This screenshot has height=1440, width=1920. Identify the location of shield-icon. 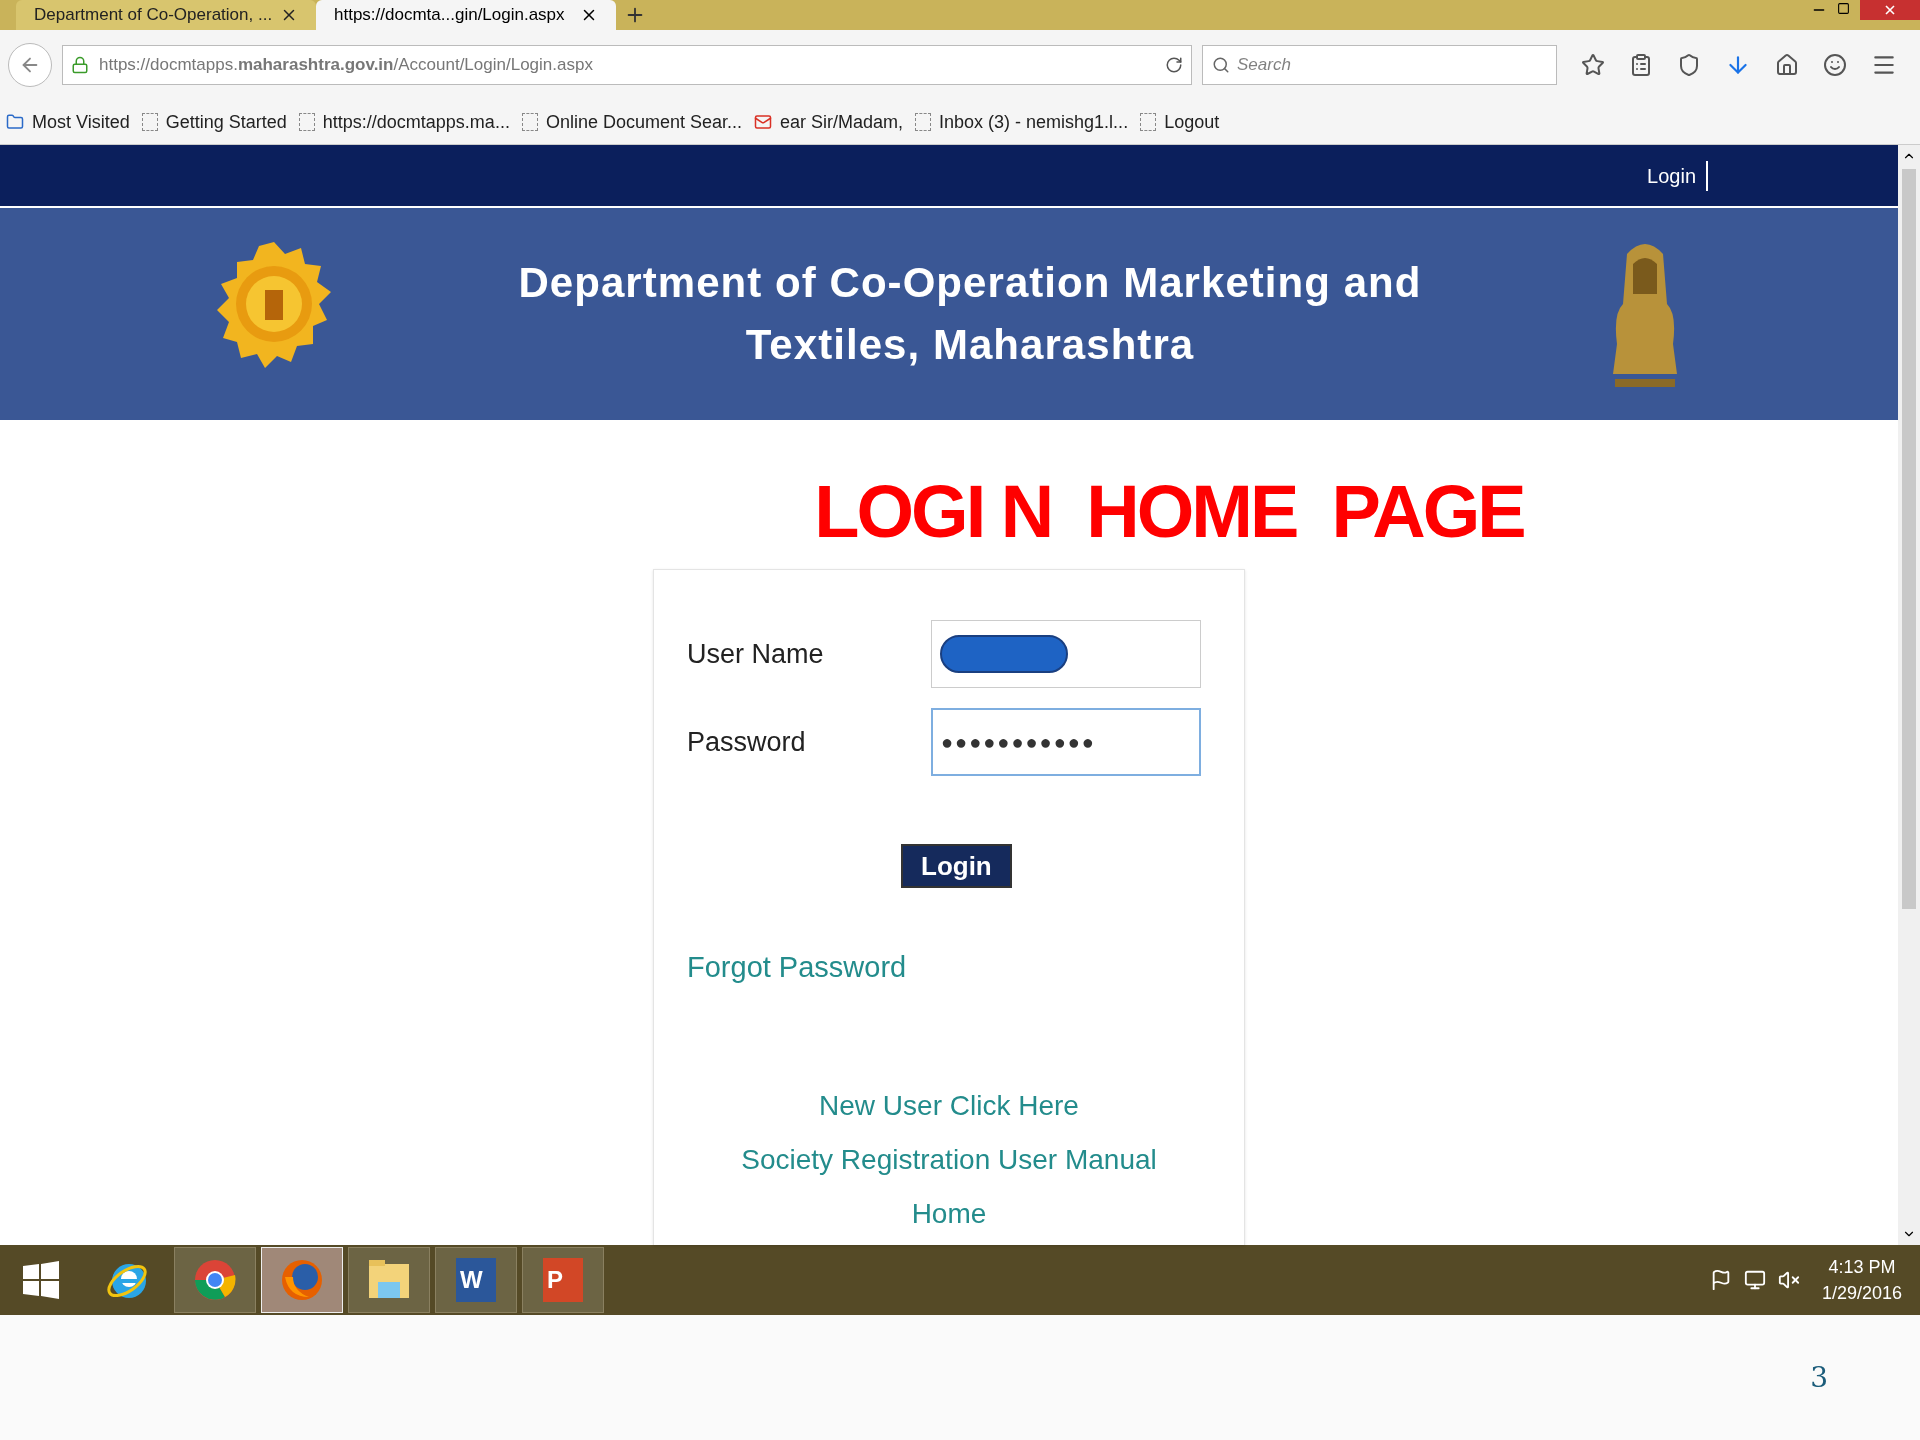
(1689, 65).